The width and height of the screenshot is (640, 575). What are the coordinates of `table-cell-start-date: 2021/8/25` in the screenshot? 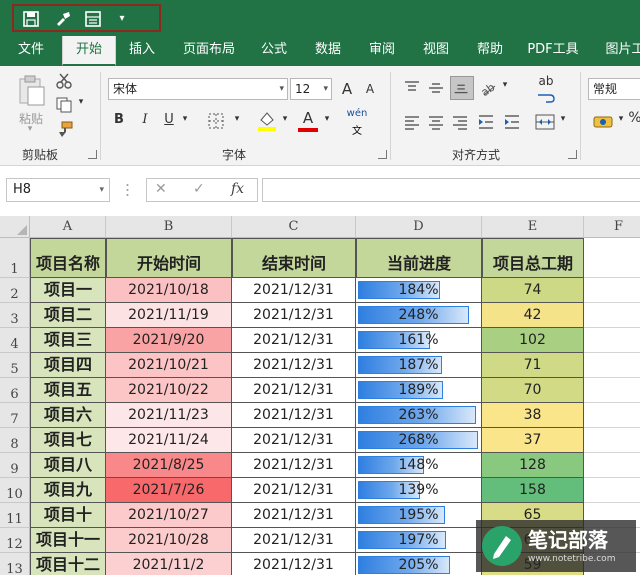 It's located at (169, 465).